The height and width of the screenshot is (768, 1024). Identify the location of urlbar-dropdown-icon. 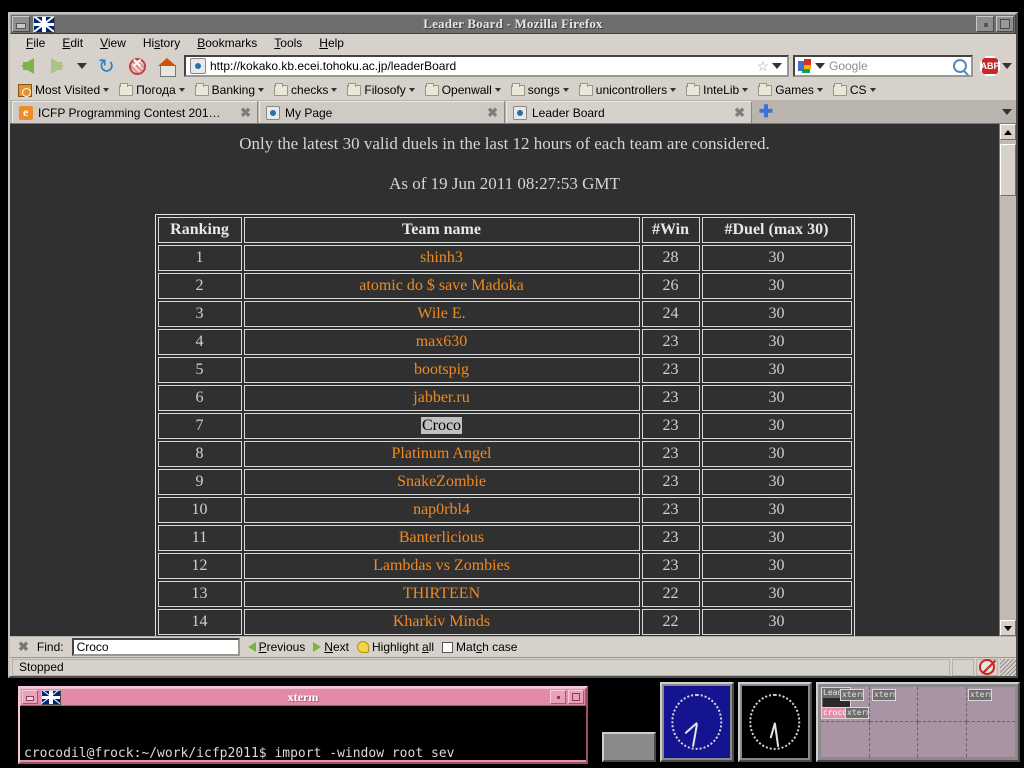
(777, 66).